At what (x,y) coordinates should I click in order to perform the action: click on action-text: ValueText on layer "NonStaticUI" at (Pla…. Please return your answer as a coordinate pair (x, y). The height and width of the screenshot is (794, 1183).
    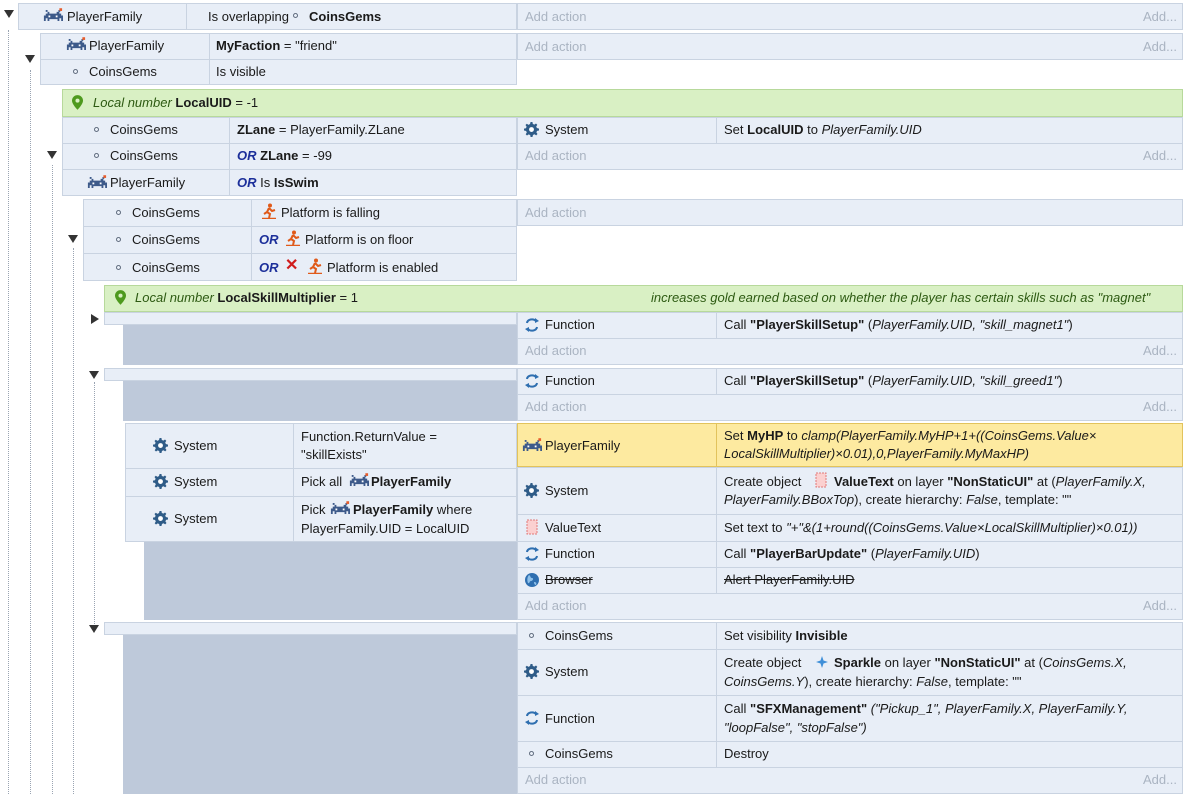
    Looking at the image, I should click on (990, 481).